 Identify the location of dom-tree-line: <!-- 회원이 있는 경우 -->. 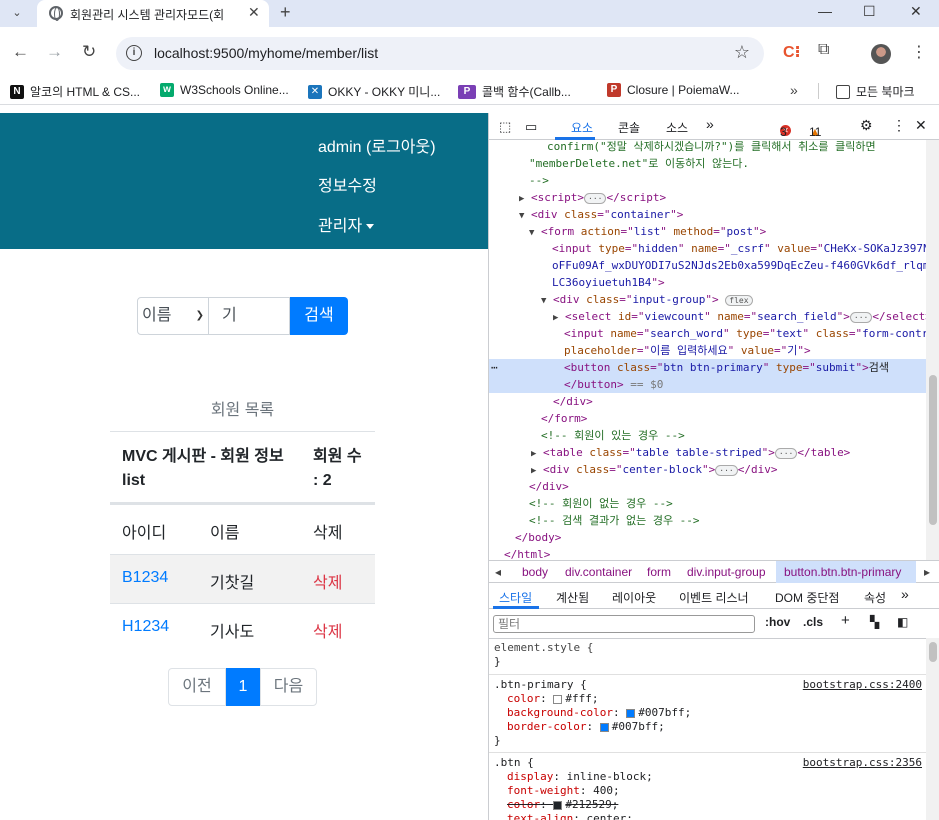
(707, 435).